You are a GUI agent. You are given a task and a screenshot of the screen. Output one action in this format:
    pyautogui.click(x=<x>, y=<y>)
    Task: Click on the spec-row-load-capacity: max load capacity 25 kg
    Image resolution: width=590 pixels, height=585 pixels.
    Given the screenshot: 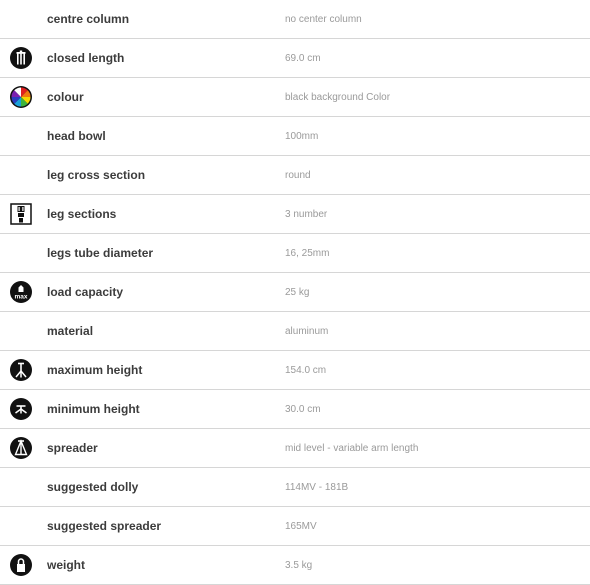 What is the action you would take?
    pyautogui.click(x=295, y=292)
    